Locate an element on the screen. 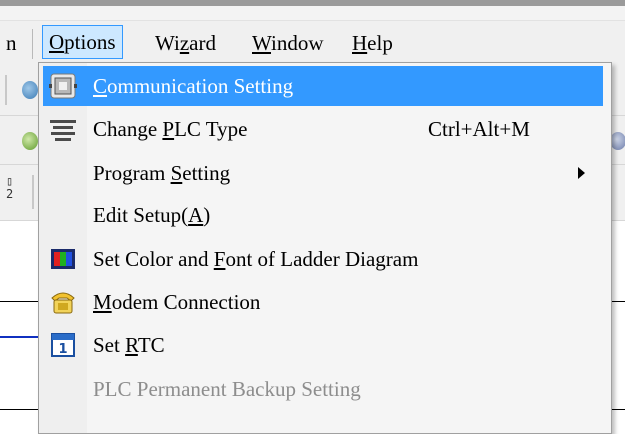 Image resolution: width=625 pixels, height=434 pixels. menu-window: Window is located at coordinates (287, 43).